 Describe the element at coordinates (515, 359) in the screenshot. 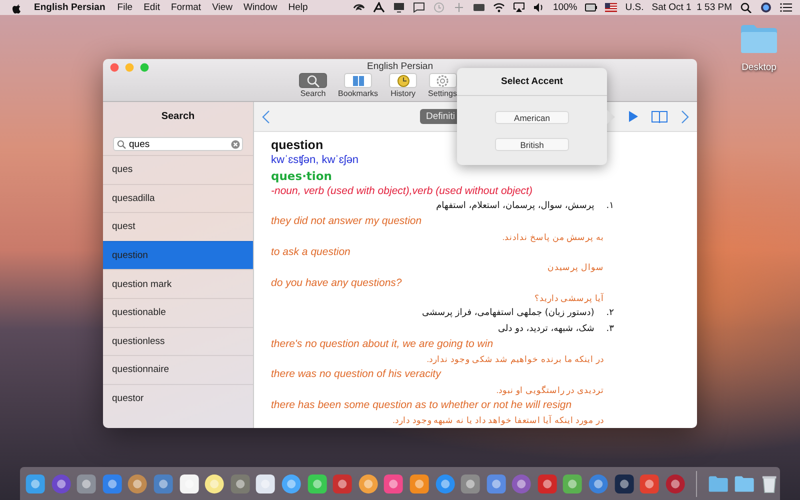

I see `example-translation: در اینکه ما برنده خواهیم شد شکی وجود ندارد.` at that location.